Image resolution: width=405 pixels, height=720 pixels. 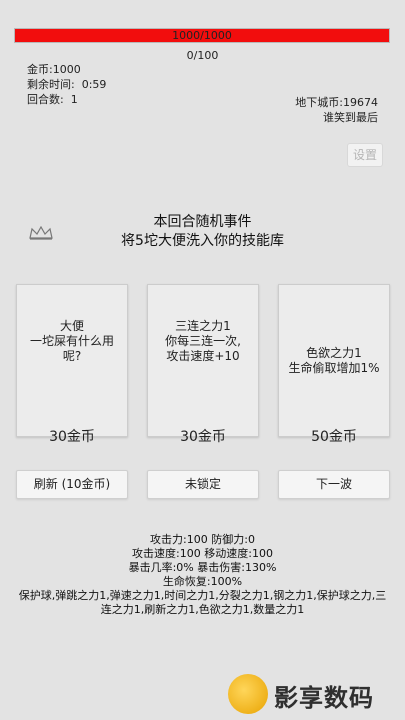 I want to click on shop-card-2: 三连之力1 你每三连一次, 攻击速度+10 30金币, so click(x=203, y=364).